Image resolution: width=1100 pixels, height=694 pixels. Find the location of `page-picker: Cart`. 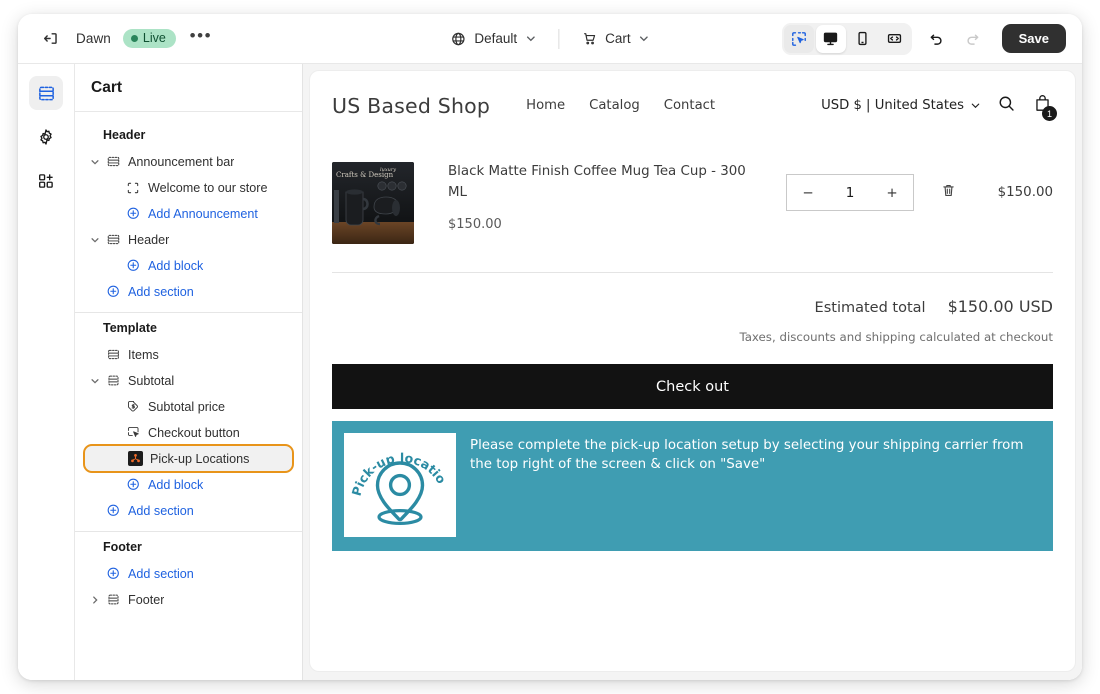

page-picker: Cart is located at coordinates (615, 38).